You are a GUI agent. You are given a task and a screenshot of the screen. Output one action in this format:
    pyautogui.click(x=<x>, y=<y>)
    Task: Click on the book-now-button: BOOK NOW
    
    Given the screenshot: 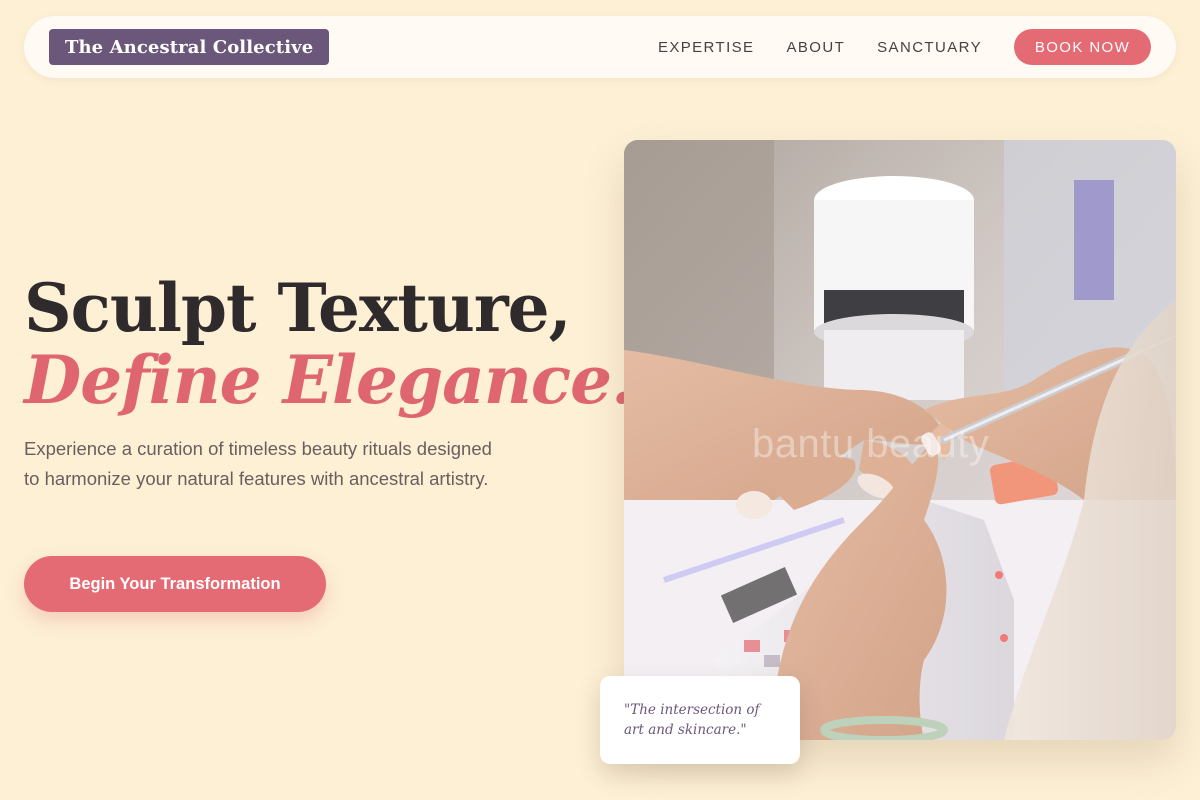 What is the action you would take?
    pyautogui.click(x=1082, y=47)
    